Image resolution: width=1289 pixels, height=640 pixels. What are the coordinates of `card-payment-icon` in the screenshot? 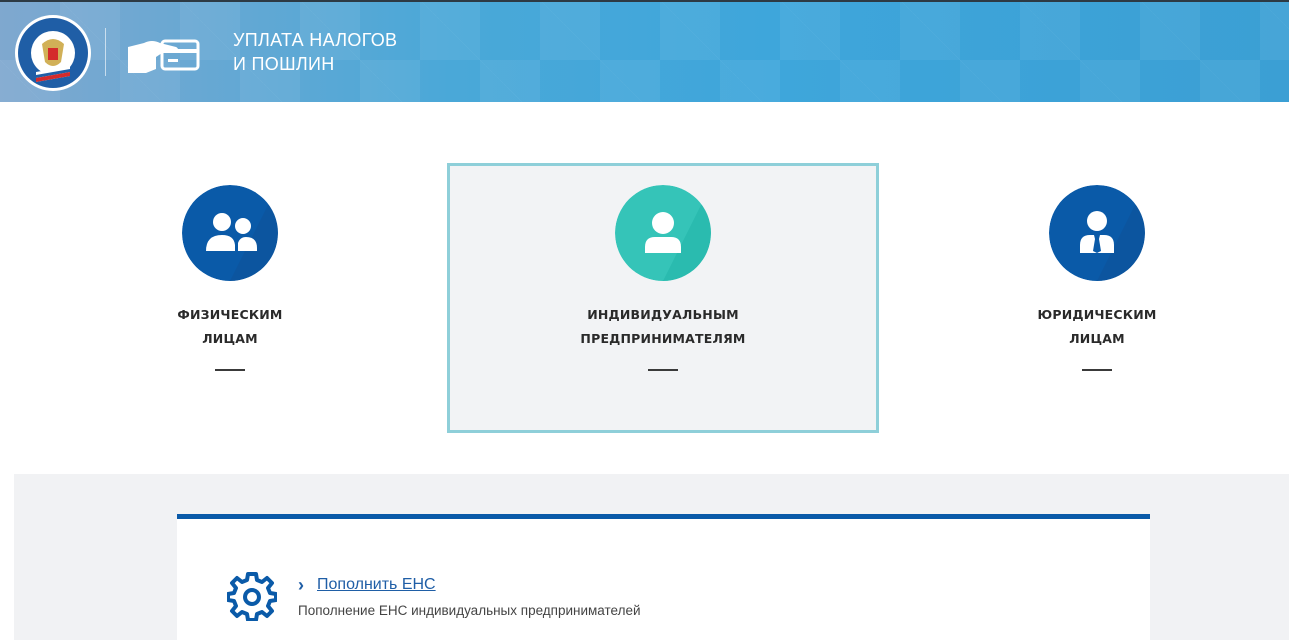 It's located at (164, 56).